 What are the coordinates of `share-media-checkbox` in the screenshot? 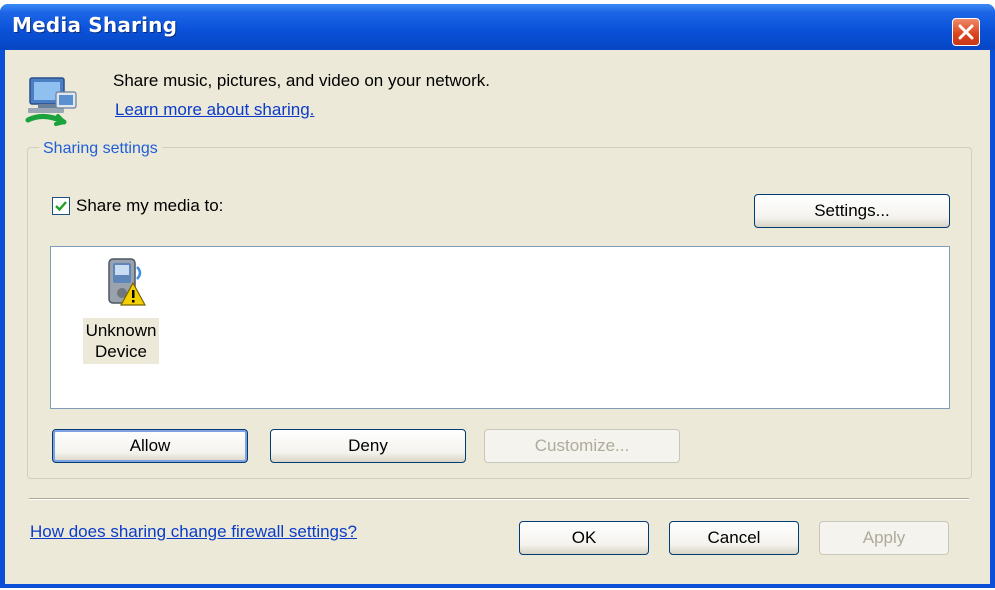 It's located at (61, 206).